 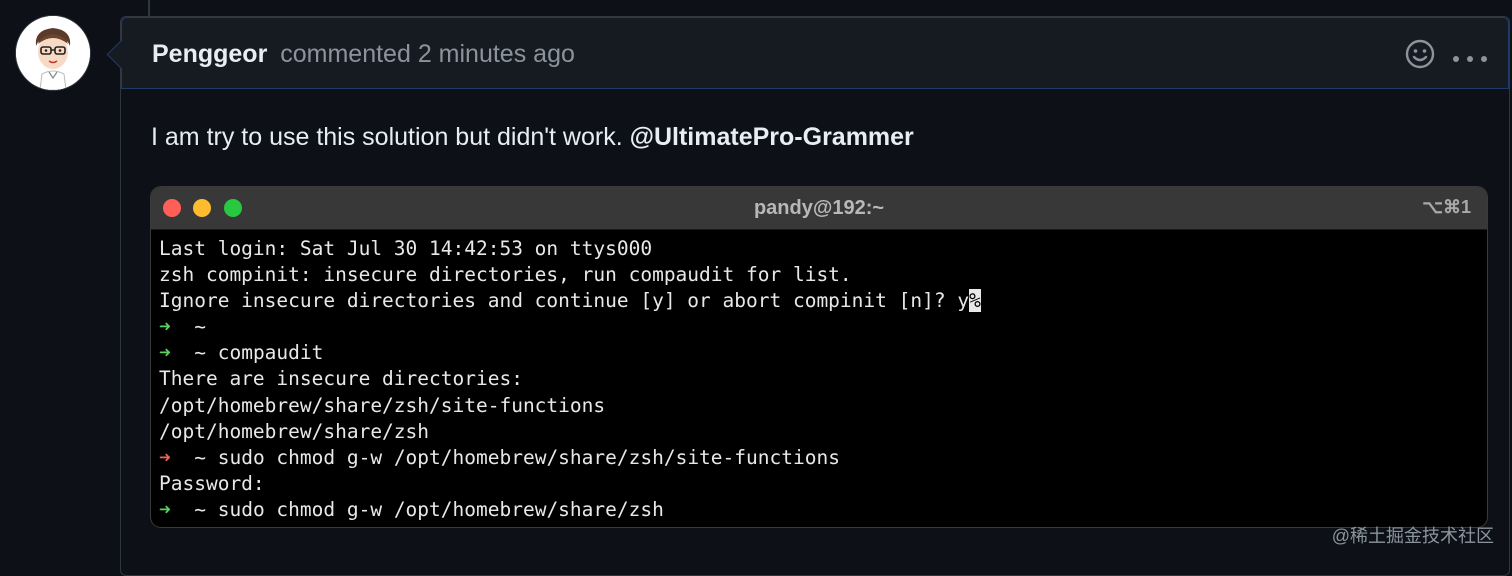 What do you see at coordinates (294, 431) in the screenshot?
I see `output-text: /opt/homebrew/share/zsh` at bounding box center [294, 431].